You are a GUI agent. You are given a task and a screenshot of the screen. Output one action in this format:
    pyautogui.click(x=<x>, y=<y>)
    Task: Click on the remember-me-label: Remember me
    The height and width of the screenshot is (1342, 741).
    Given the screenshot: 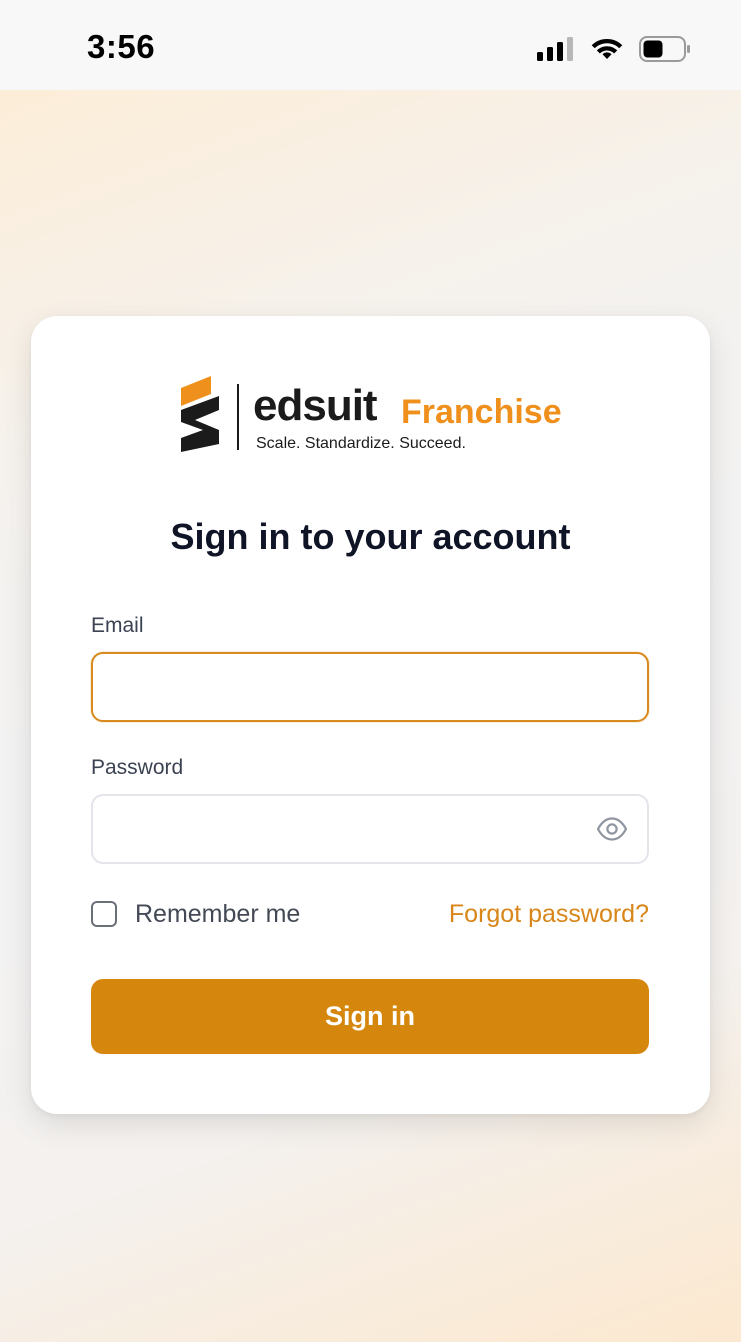 What is the action you would take?
    pyautogui.click(x=218, y=913)
    